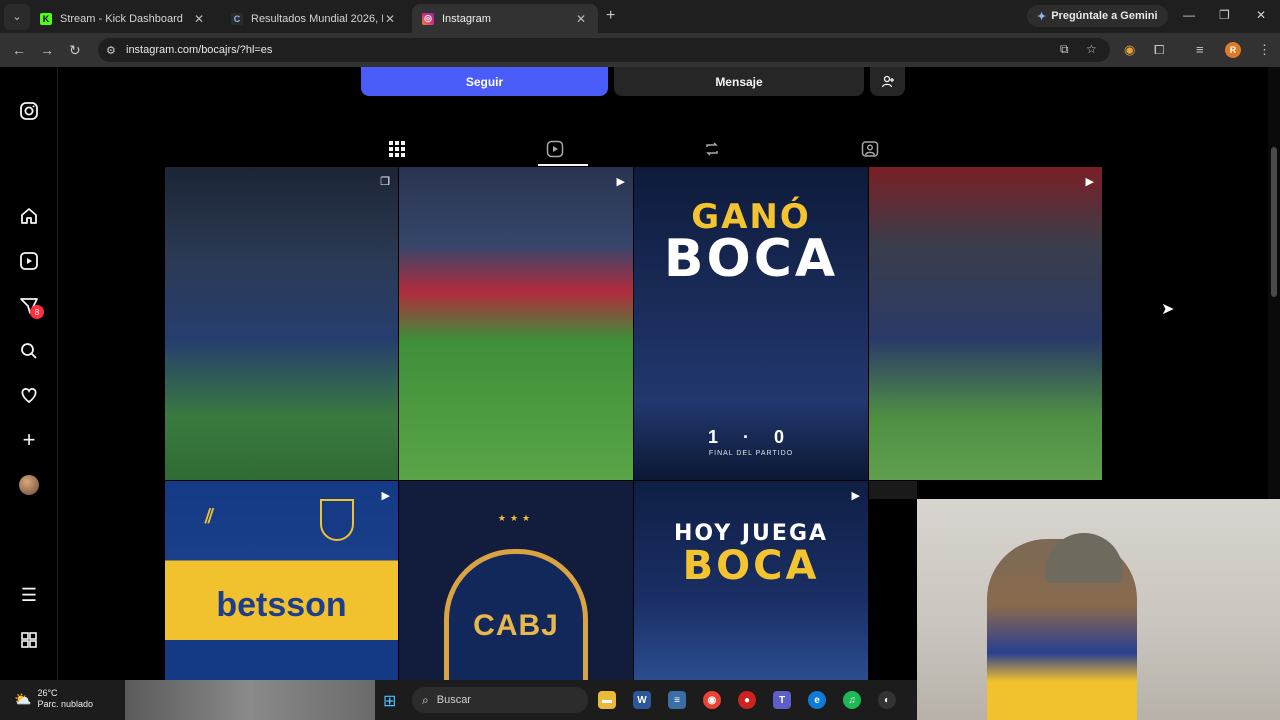 This screenshot has height=720, width=1280. I want to click on tab-title: Stream - Kick Dashboard, so click(121, 18).